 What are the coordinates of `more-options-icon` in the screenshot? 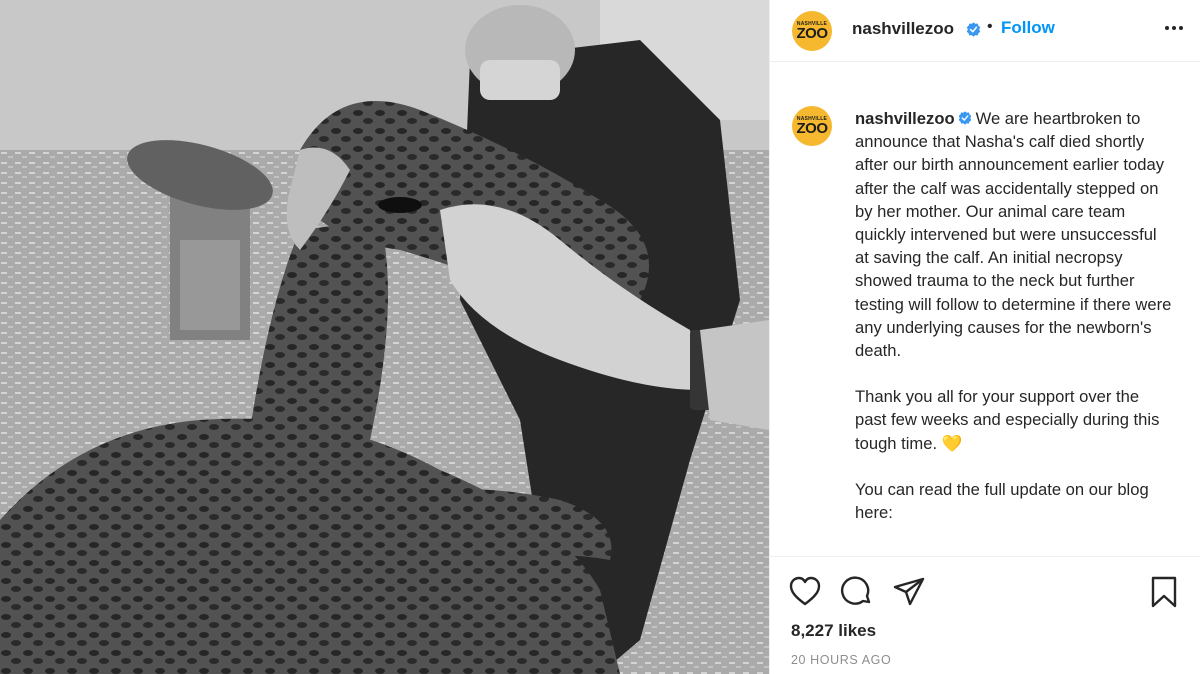 It's located at (1174, 28).